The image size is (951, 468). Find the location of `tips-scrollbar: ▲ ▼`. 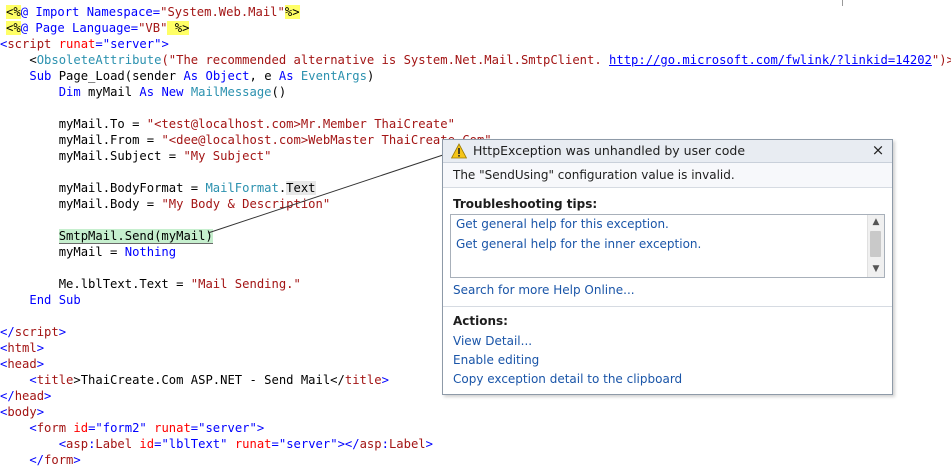

tips-scrollbar: ▲ ▼ is located at coordinates (875, 246).